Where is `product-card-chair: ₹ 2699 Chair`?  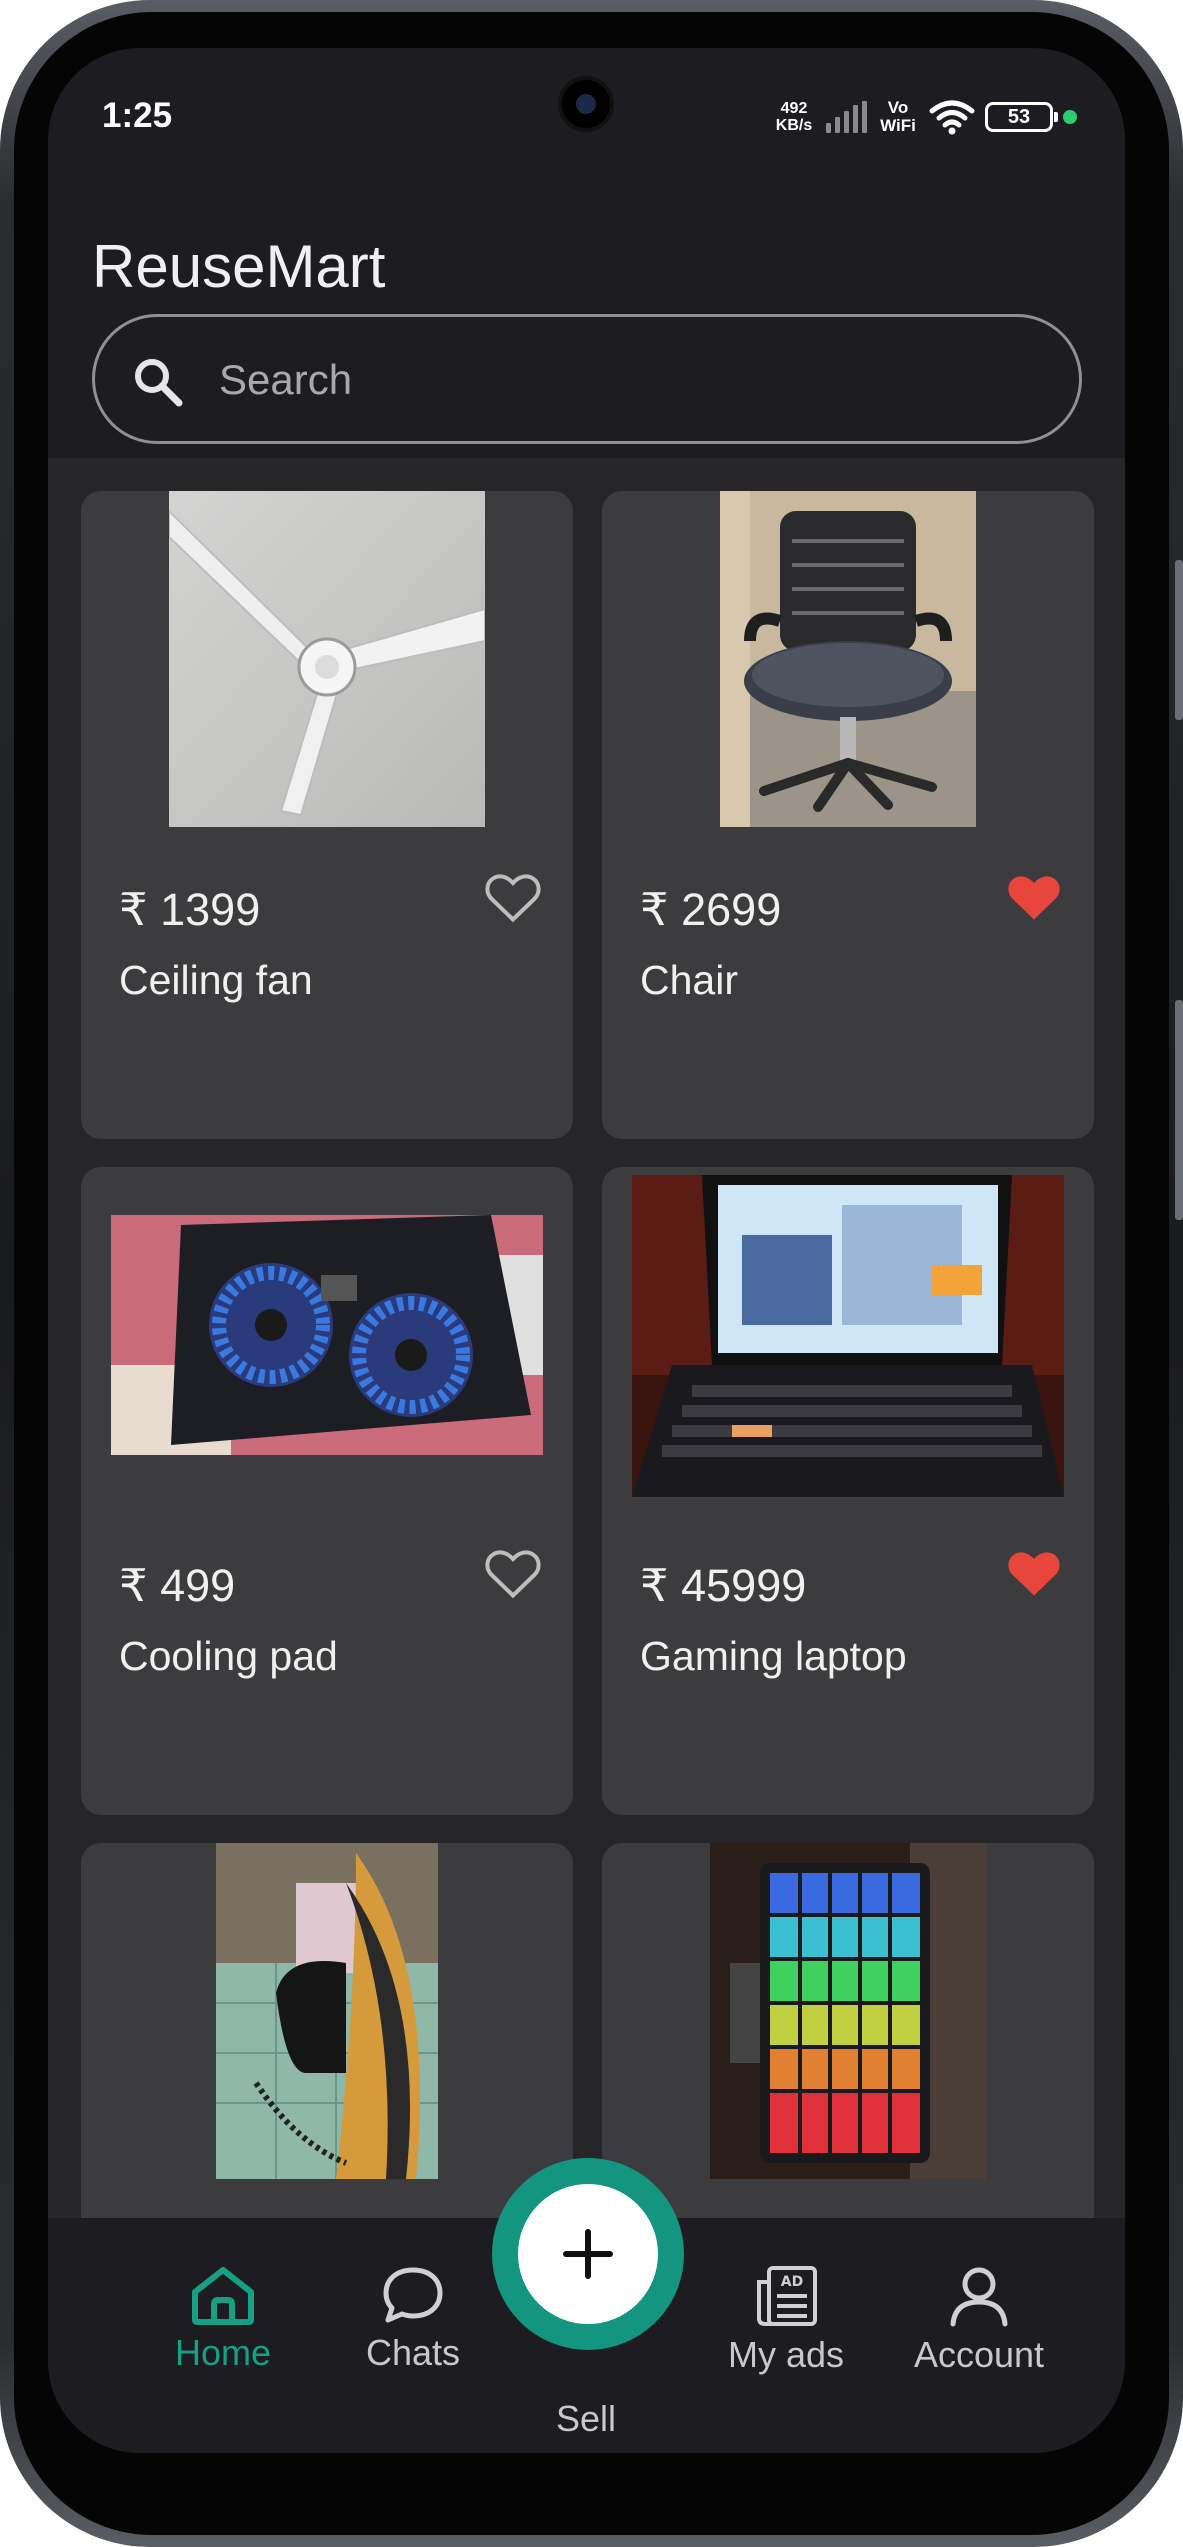 product-card-chair: ₹ 2699 Chair is located at coordinates (848, 815).